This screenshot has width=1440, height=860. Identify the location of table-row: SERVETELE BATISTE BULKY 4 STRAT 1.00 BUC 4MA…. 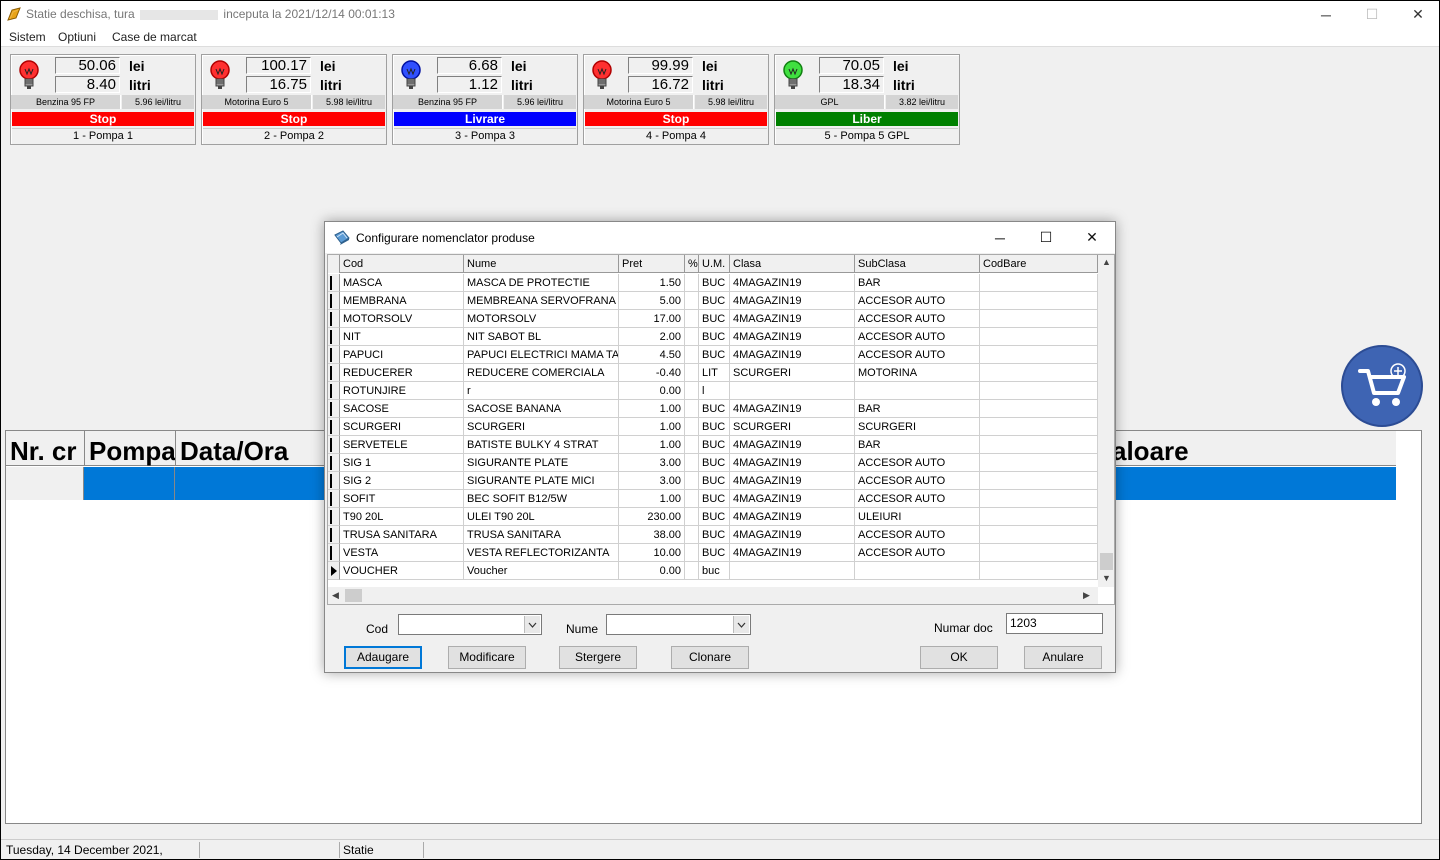
(713, 445).